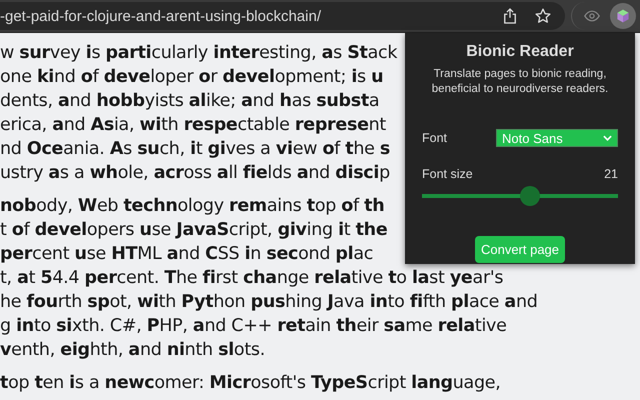 The image size is (640, 400). Describe the element at coordinates (195, 149) in the screenshot. I see `article-text-line: nd Oceania. As such, it gives a view of the s` at that location.